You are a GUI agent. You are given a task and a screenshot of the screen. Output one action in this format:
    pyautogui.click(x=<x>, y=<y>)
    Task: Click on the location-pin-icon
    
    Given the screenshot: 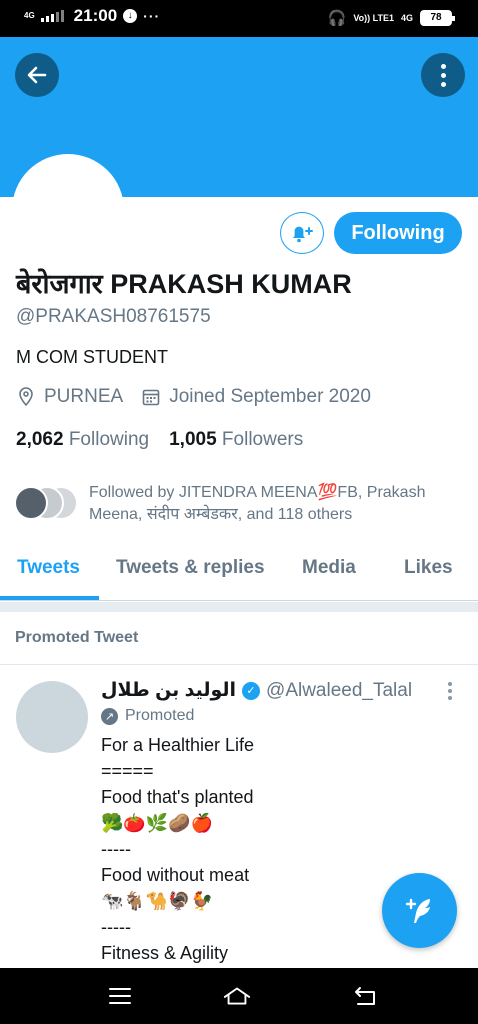 What is the action you would take?
    pyautogui.click(x=26, y=397)
    